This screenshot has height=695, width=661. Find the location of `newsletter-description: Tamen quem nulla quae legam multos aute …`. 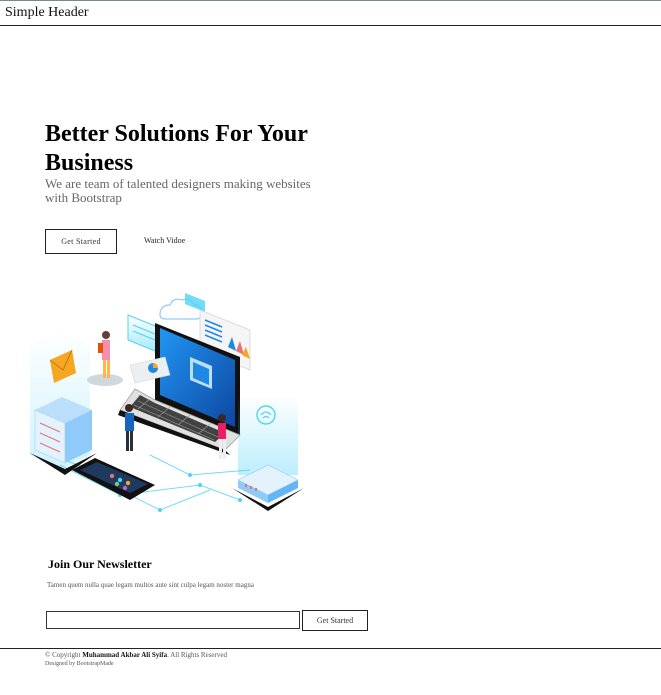

newsletter-description: Tamen quem nulla quae legam multos aute … is located at coordinates (150, 585).